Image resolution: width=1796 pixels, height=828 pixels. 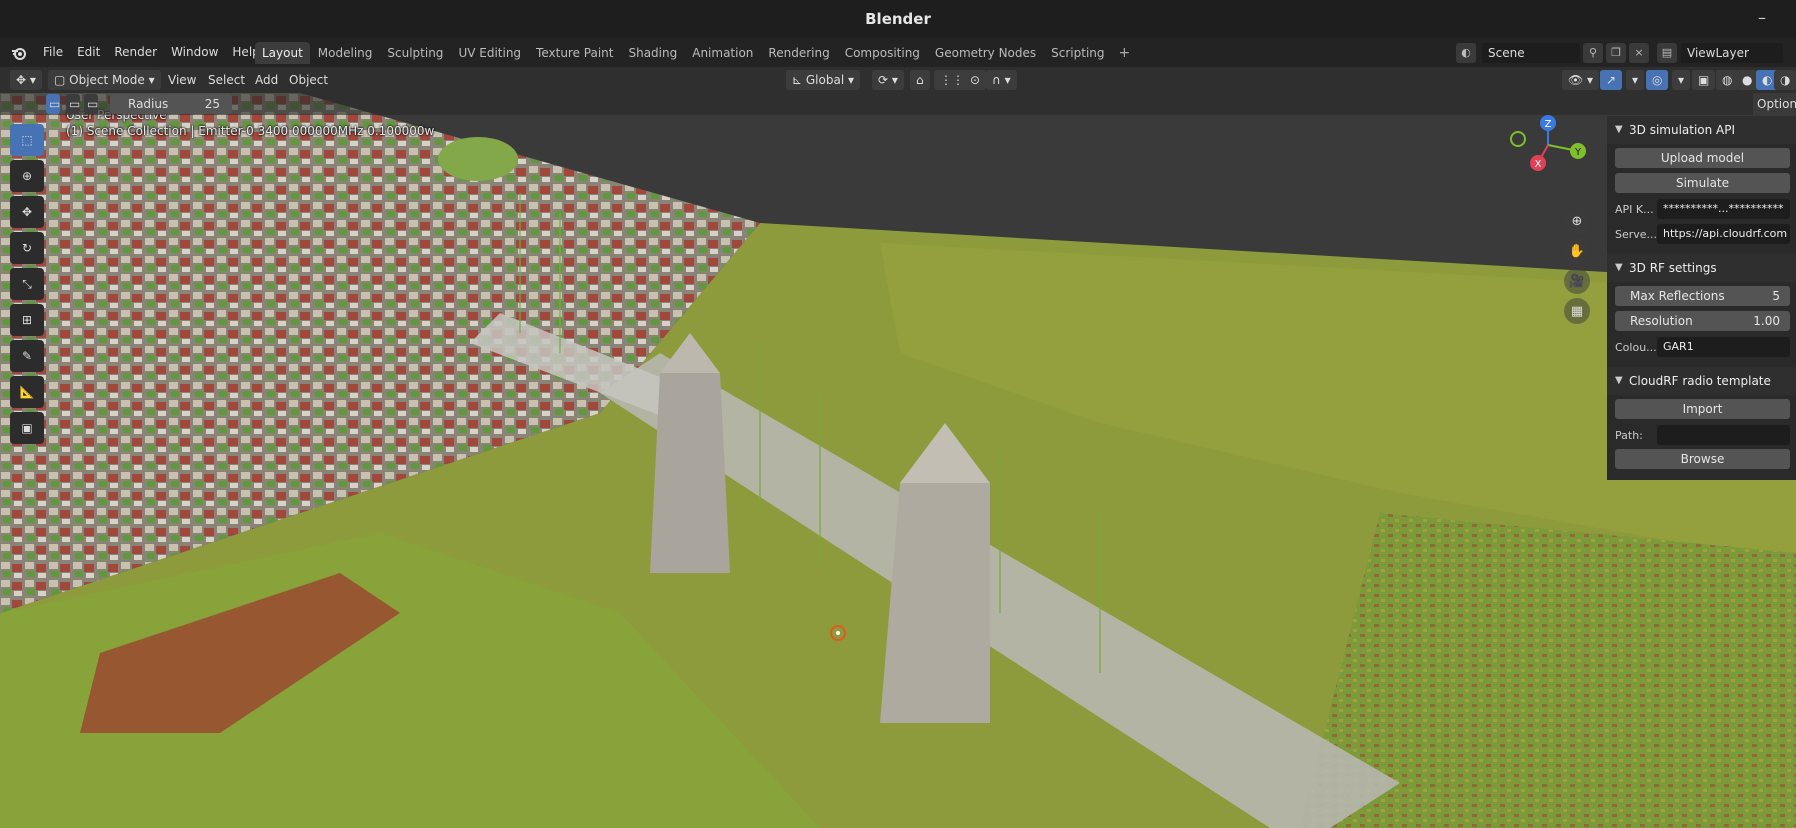 I want to click on view-layer-field: ViewLayer, so click(x=1732, y=53).